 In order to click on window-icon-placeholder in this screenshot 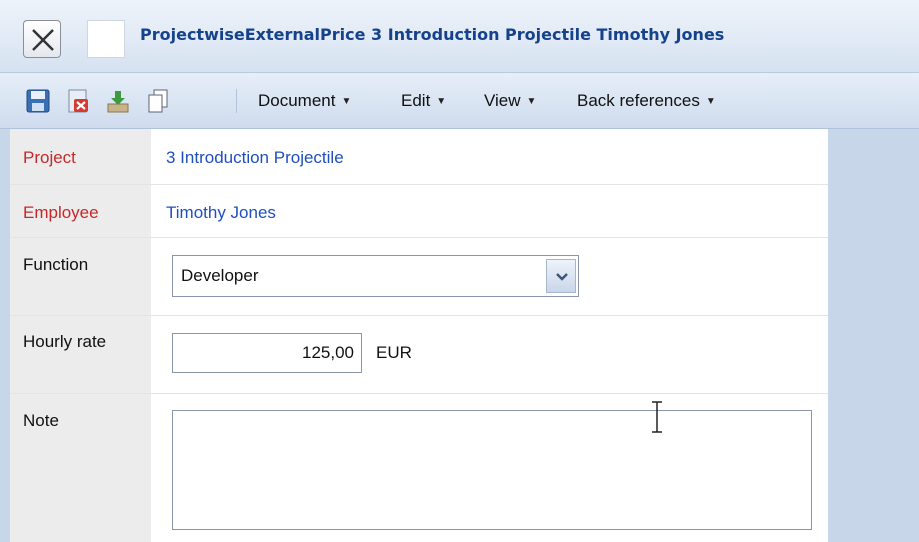, I will do `click(106, 39)`.